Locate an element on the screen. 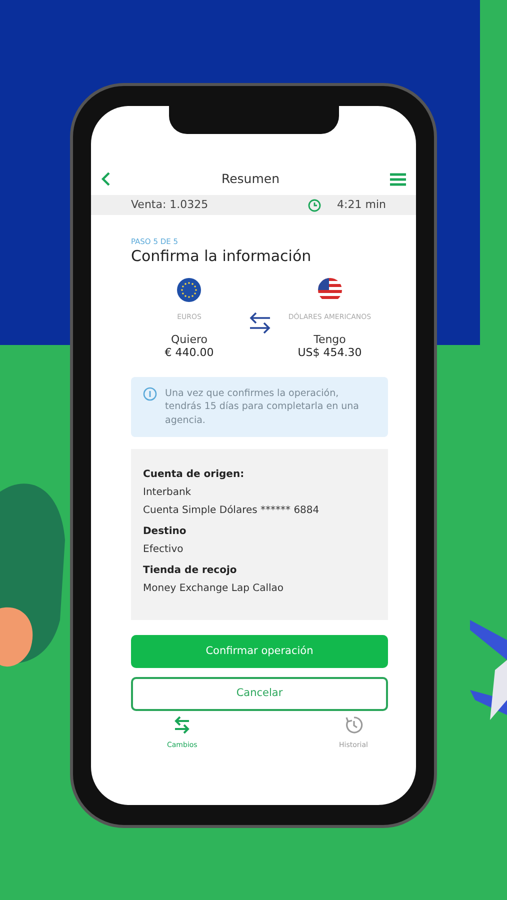 The image size is (507, 900). detail-value: Interbank is located at coordinates (167, 493).